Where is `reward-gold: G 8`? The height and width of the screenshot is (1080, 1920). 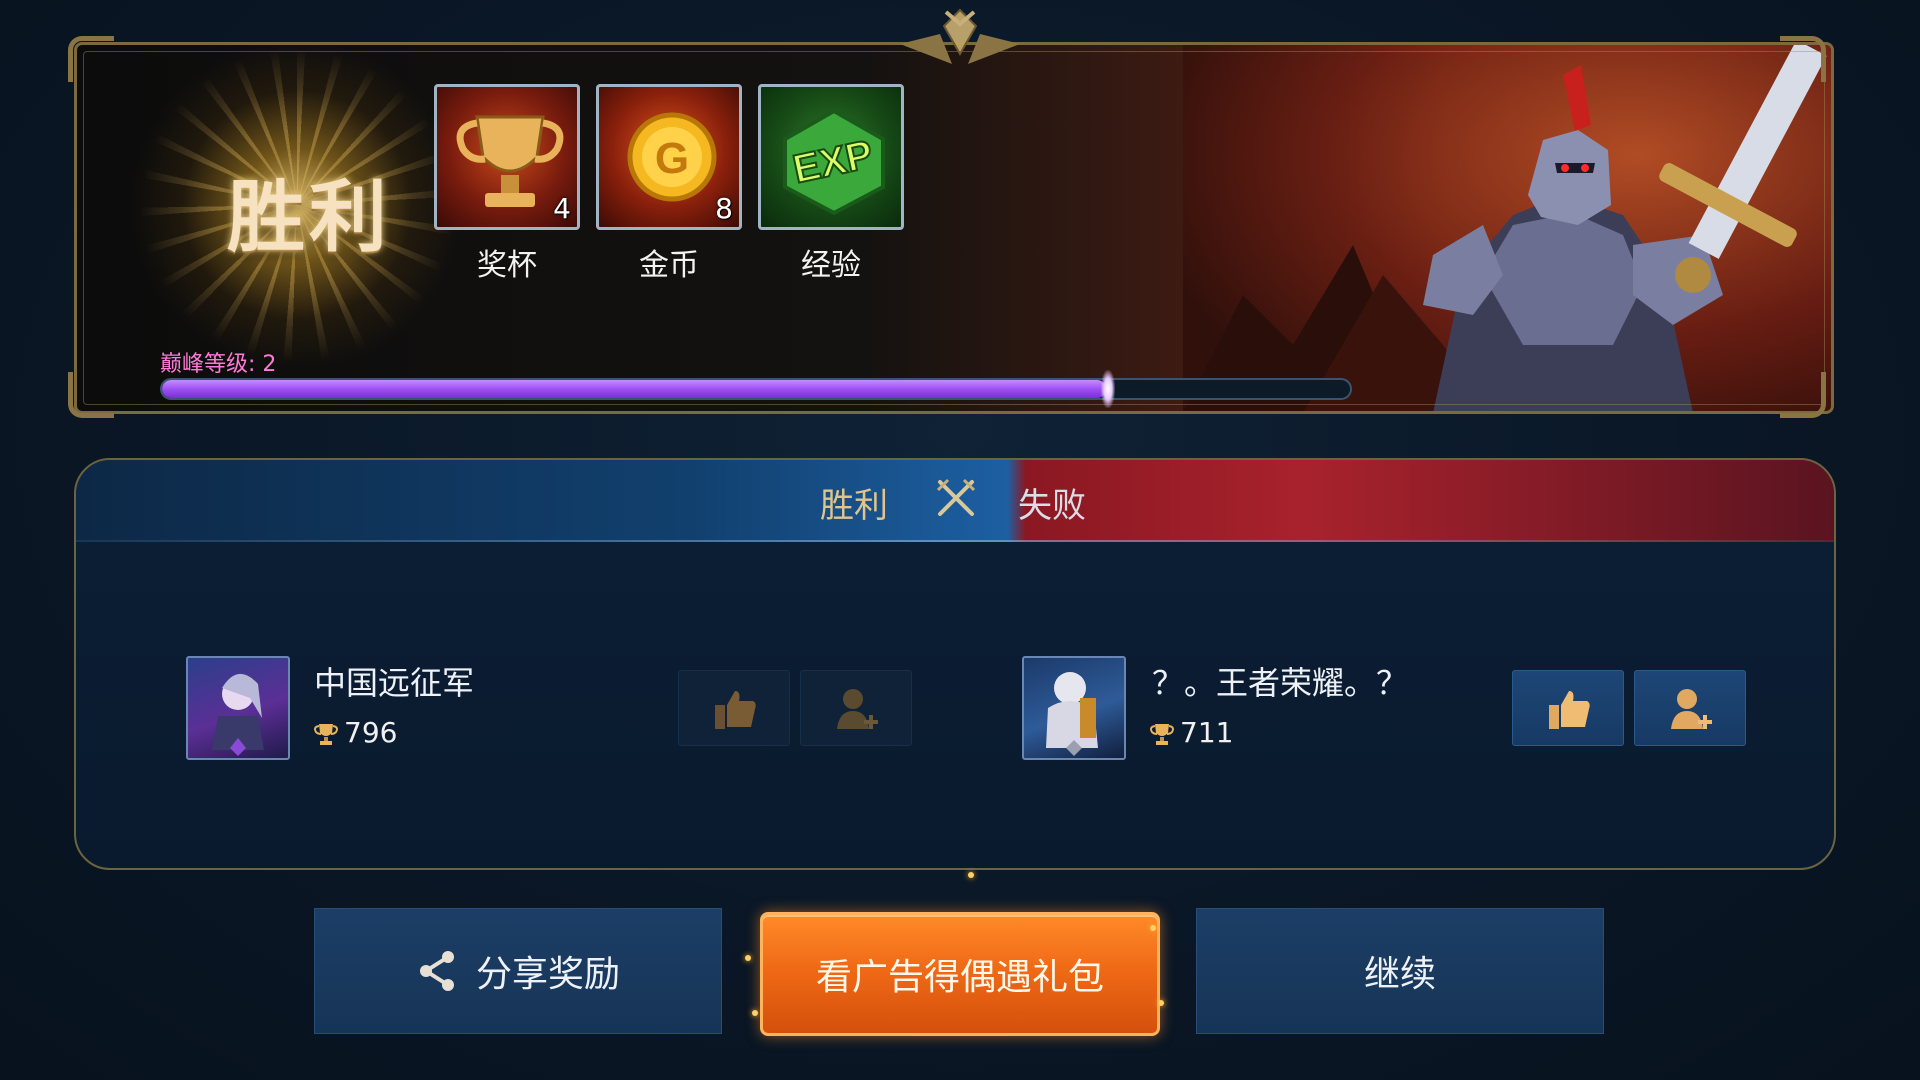
reward-gold: G 8 is located at coordinates (669, 157).